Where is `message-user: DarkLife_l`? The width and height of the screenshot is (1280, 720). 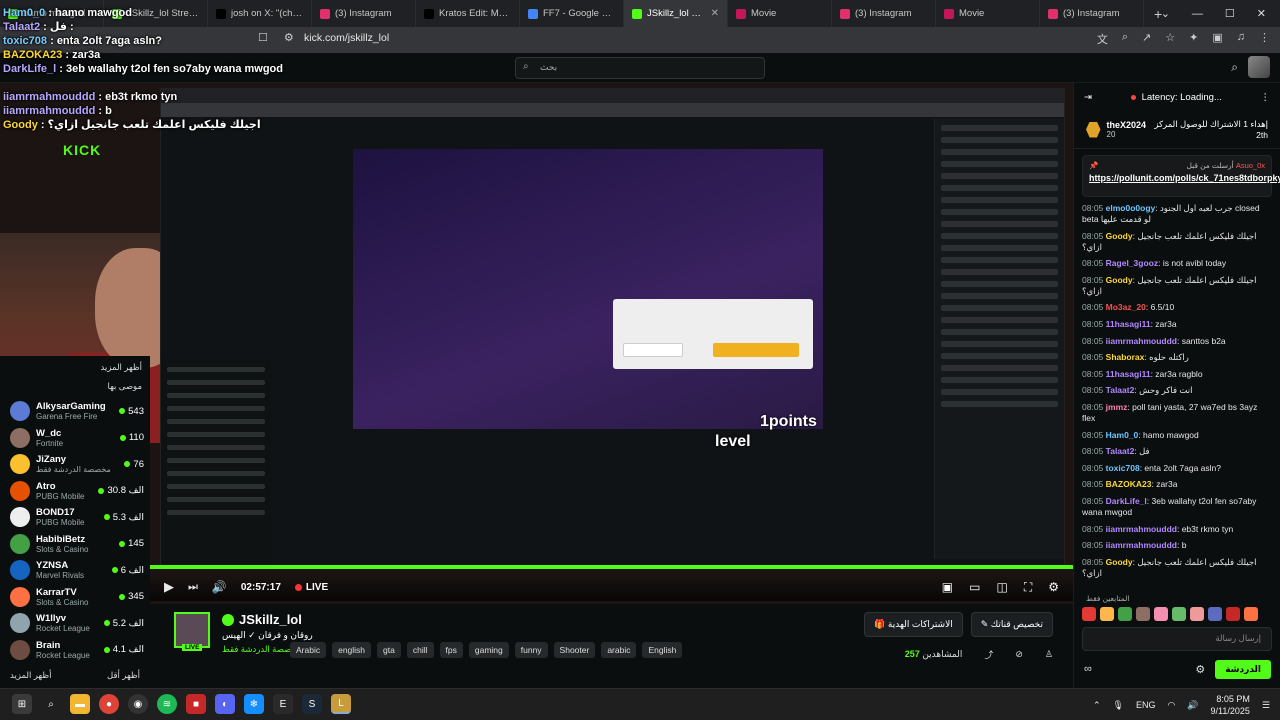
message-user: DarkLife_l is located at coordinates (1126, 501).